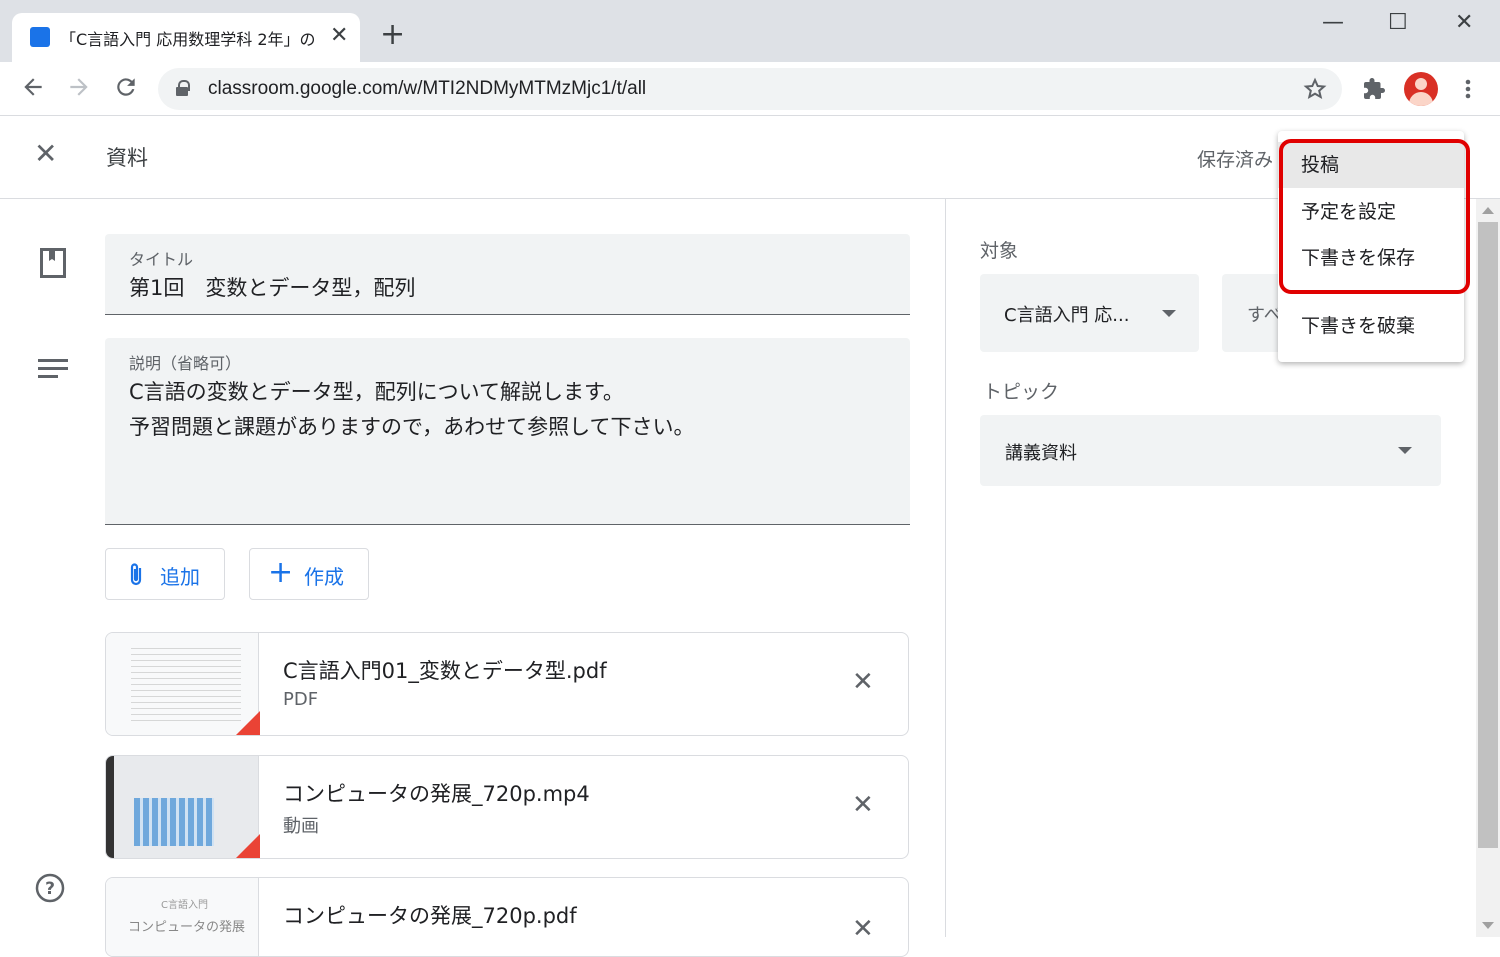  Describe the element at coordinates (1488, 925) in the screenshot. I see `scroll-down-icon` at that location.